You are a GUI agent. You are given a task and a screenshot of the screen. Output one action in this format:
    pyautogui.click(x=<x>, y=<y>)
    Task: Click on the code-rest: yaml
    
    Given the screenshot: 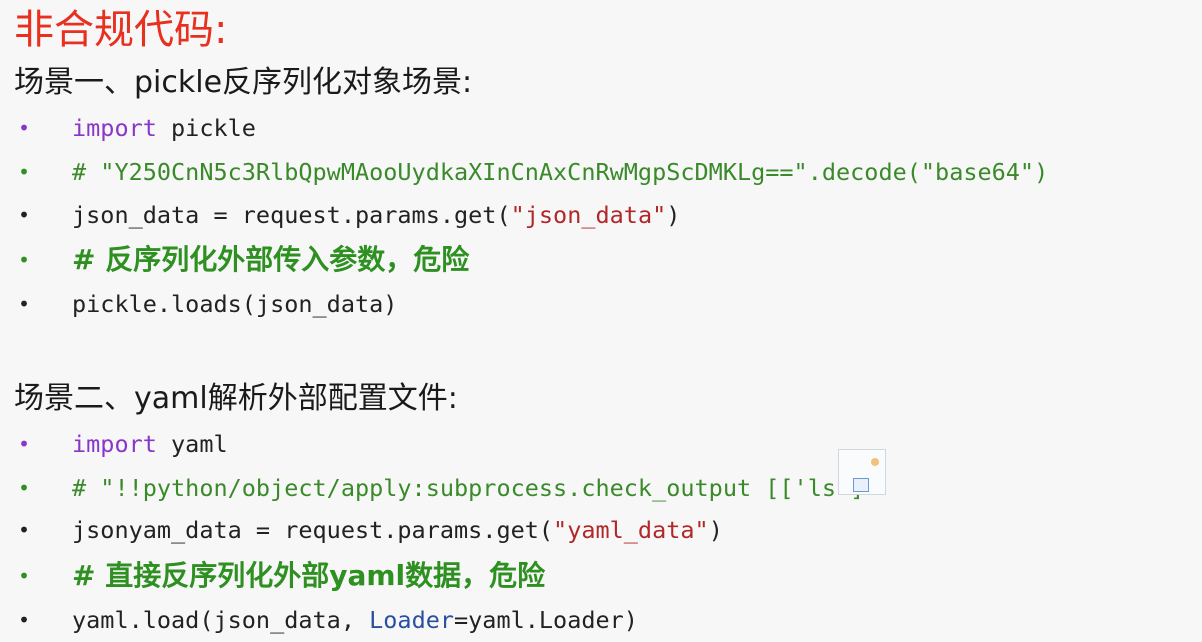 What is the action you would take?
    pyautogui.click(x=192, y=444)
    